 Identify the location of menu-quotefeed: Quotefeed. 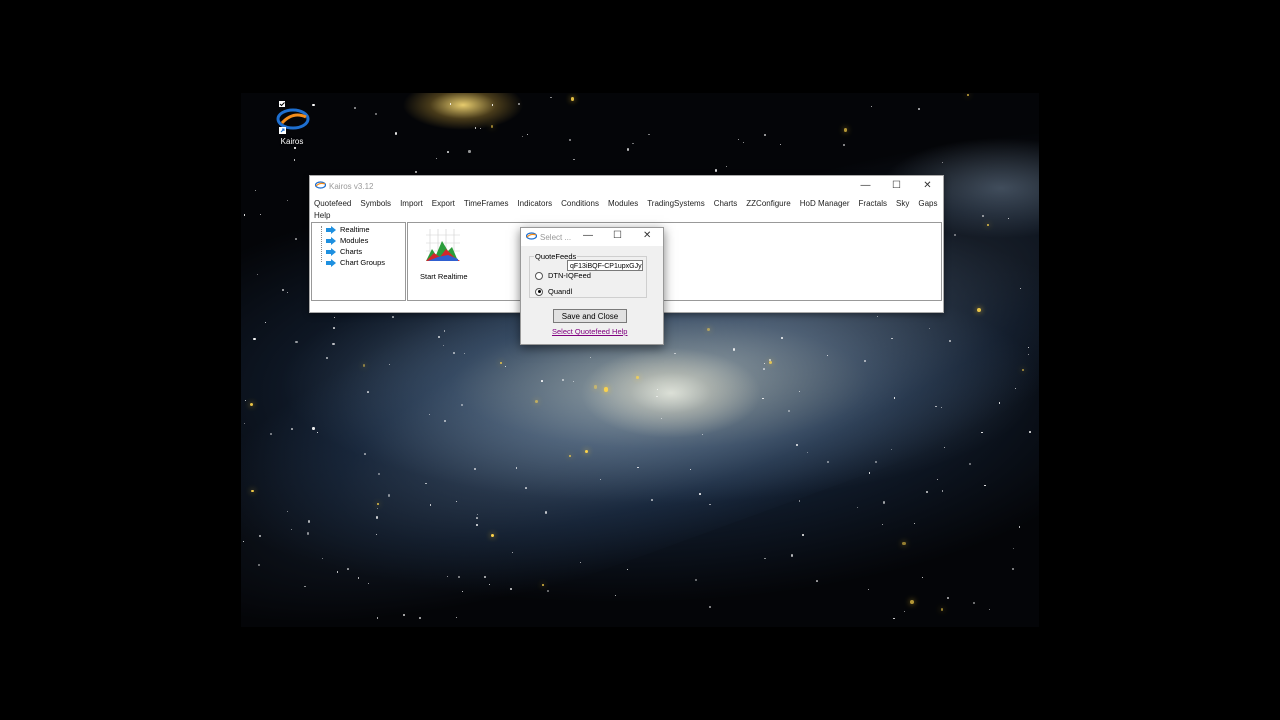
(332, 204).